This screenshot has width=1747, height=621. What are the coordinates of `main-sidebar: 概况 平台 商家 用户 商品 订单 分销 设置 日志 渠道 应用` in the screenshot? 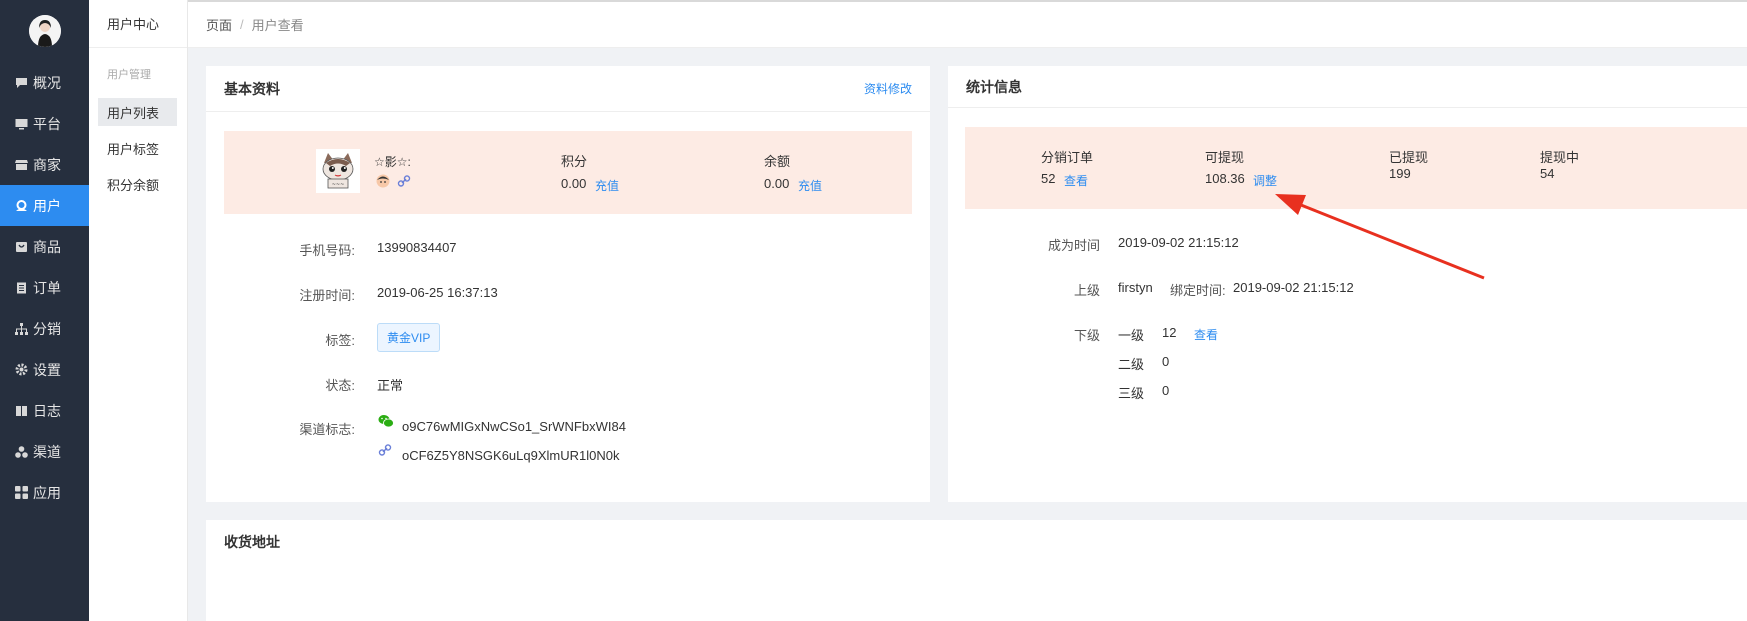 It's located at (44, 310).